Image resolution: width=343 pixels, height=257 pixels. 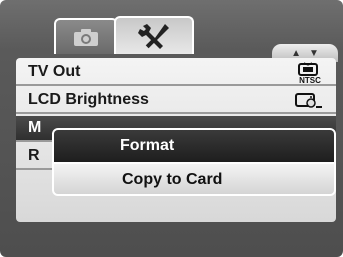 I want to click on menu-item-label: TV Out, so click(x=54, y=71).